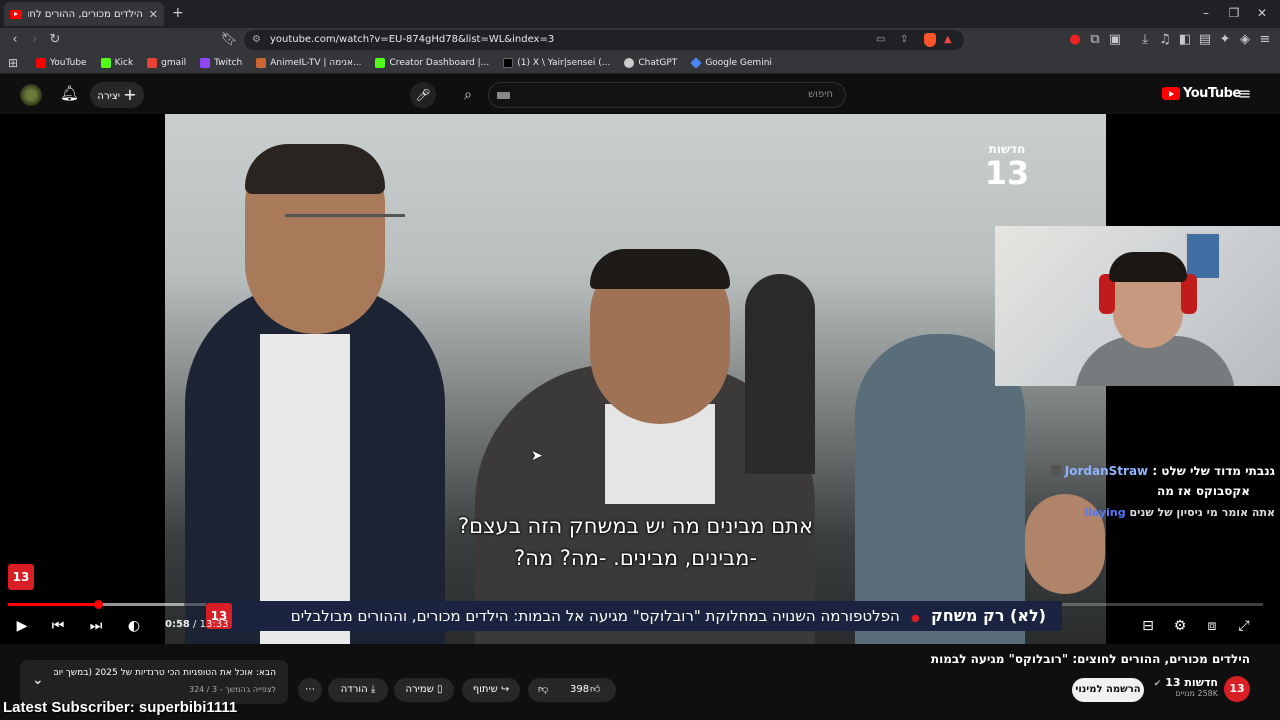 The height and width of the screenshot is (720, 1280). What do you see at coordinates (256, 40) in the screenshot?
I see `site-info-icon: ⚙︎` at bounding box center [256, 40].